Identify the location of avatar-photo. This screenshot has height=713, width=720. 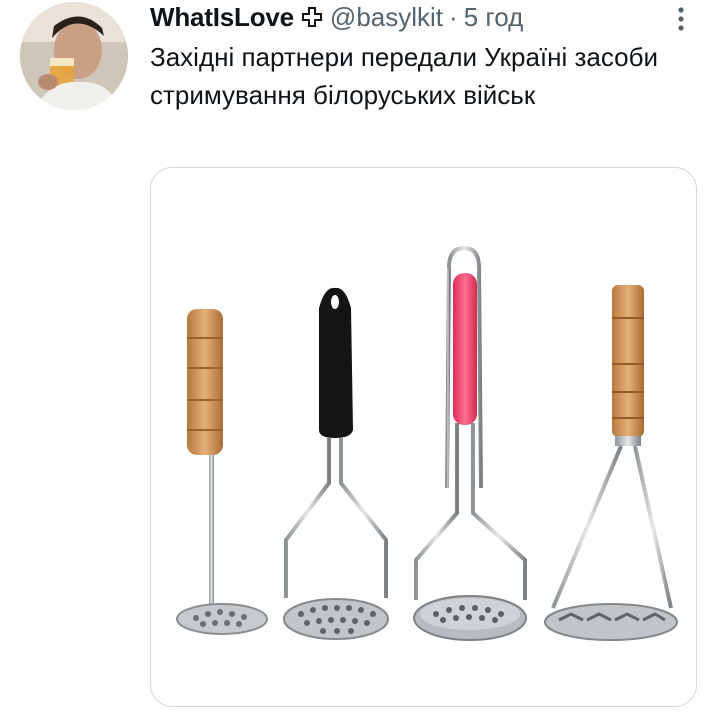
(74, 56).